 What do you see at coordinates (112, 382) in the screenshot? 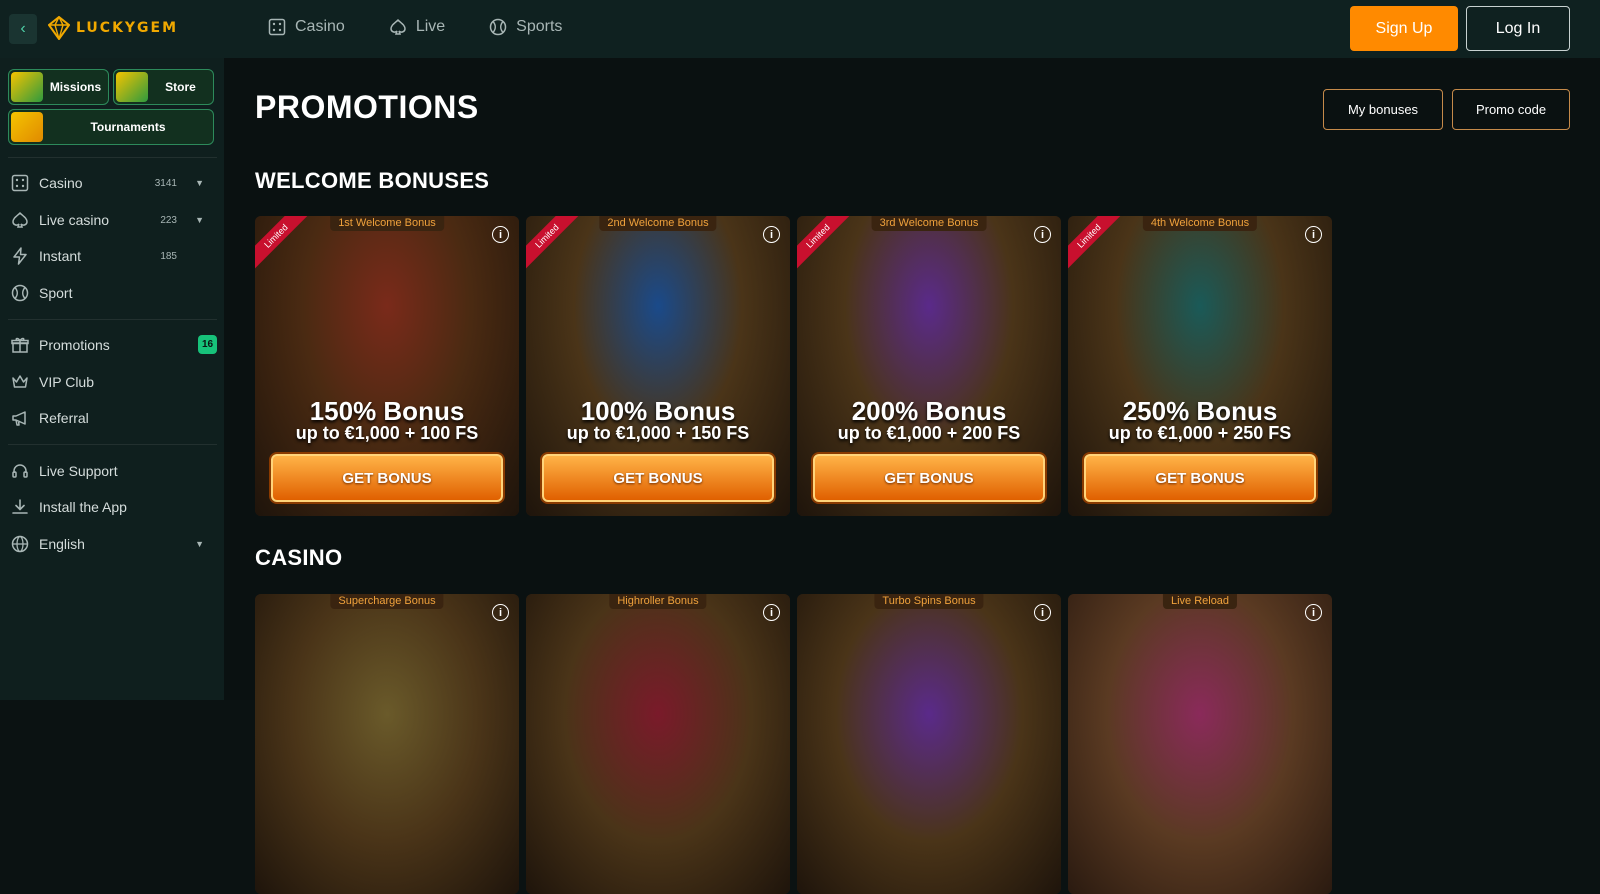
I see `sidebar-item-vip-club: VIP Club` at bounding box center [112, 382].